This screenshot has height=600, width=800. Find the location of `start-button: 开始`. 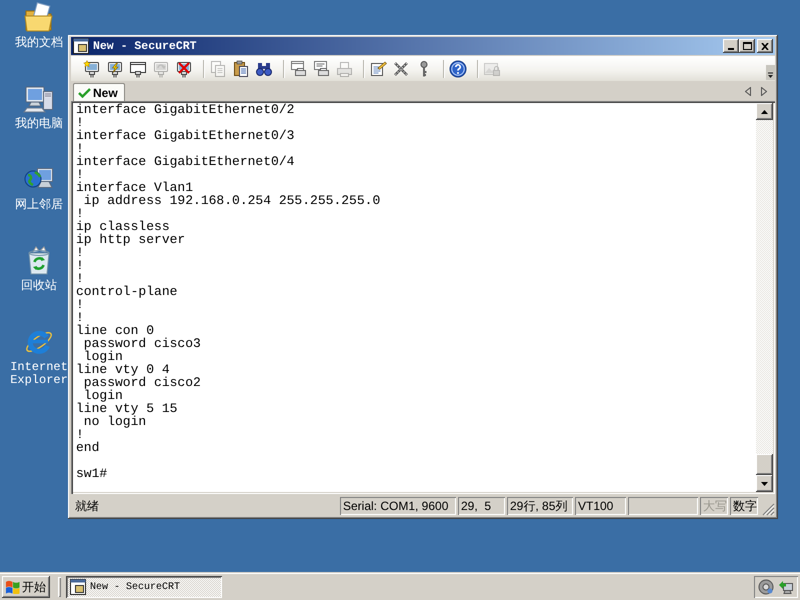

start-button: 开始 is located at coordinates (26, 587).